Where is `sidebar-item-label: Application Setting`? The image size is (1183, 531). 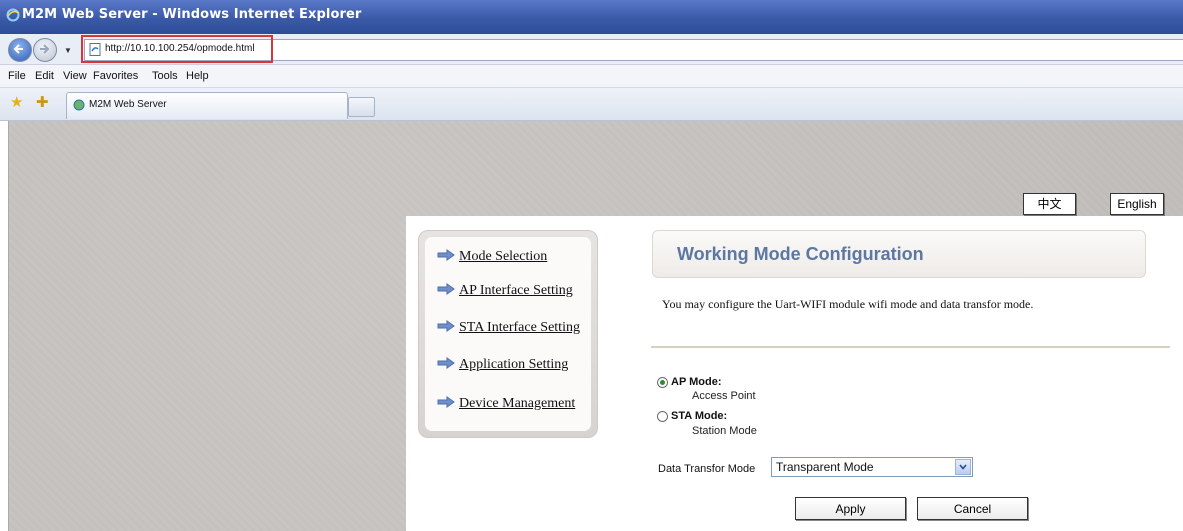 sidebar-item-label: Application Setting is located at coordinates (514, 364).